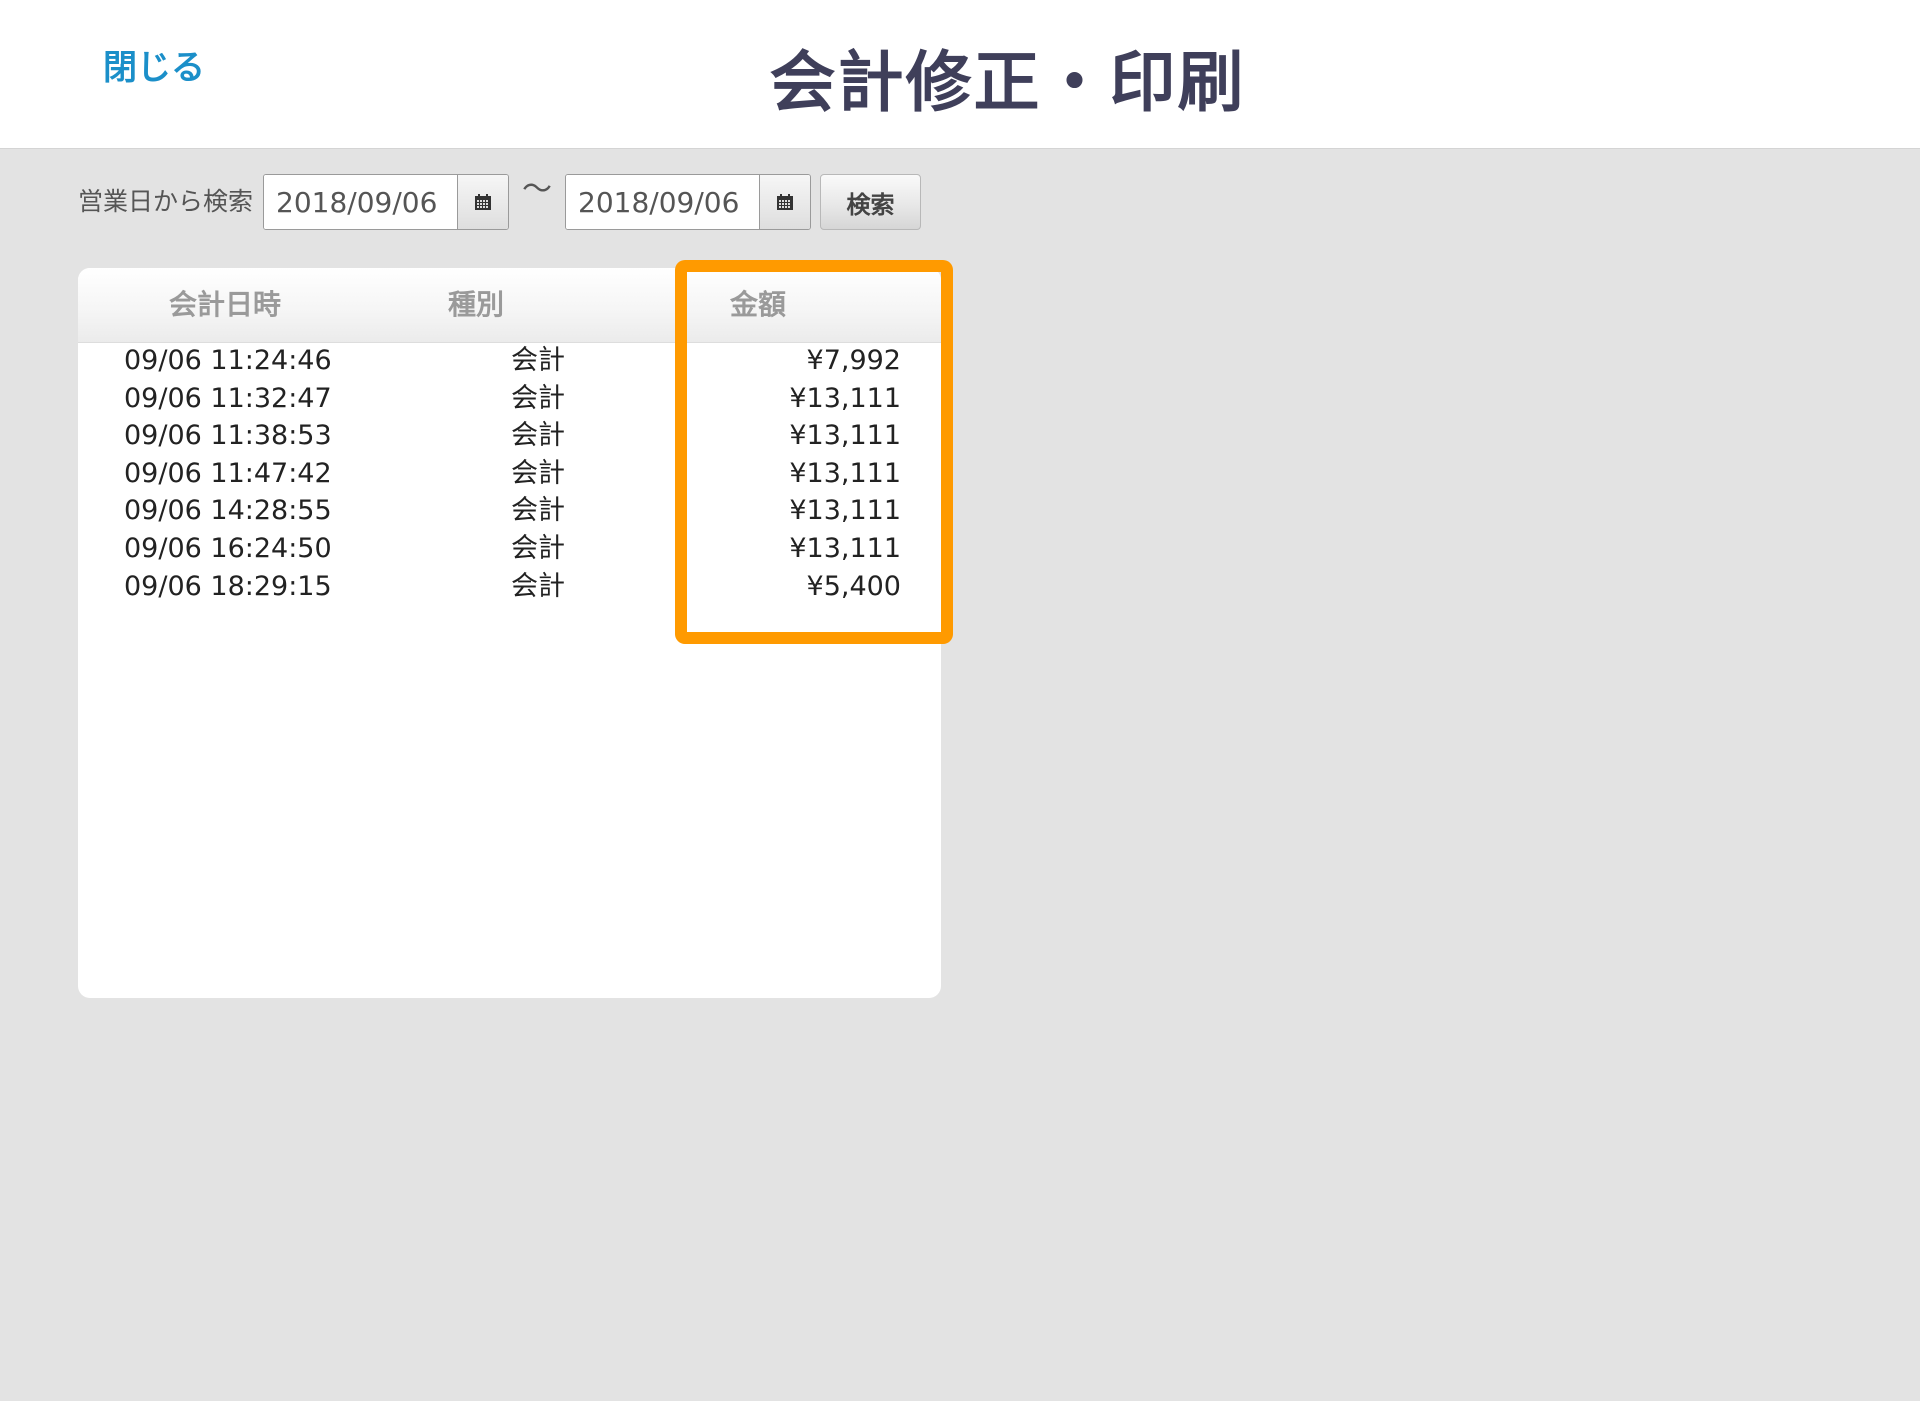  What do you see at coordinates (509, 436) in the screenshot?
I see `table-row: 09/06 11:38:53 会計 ¥13,111` at bounding box center [509, 436].